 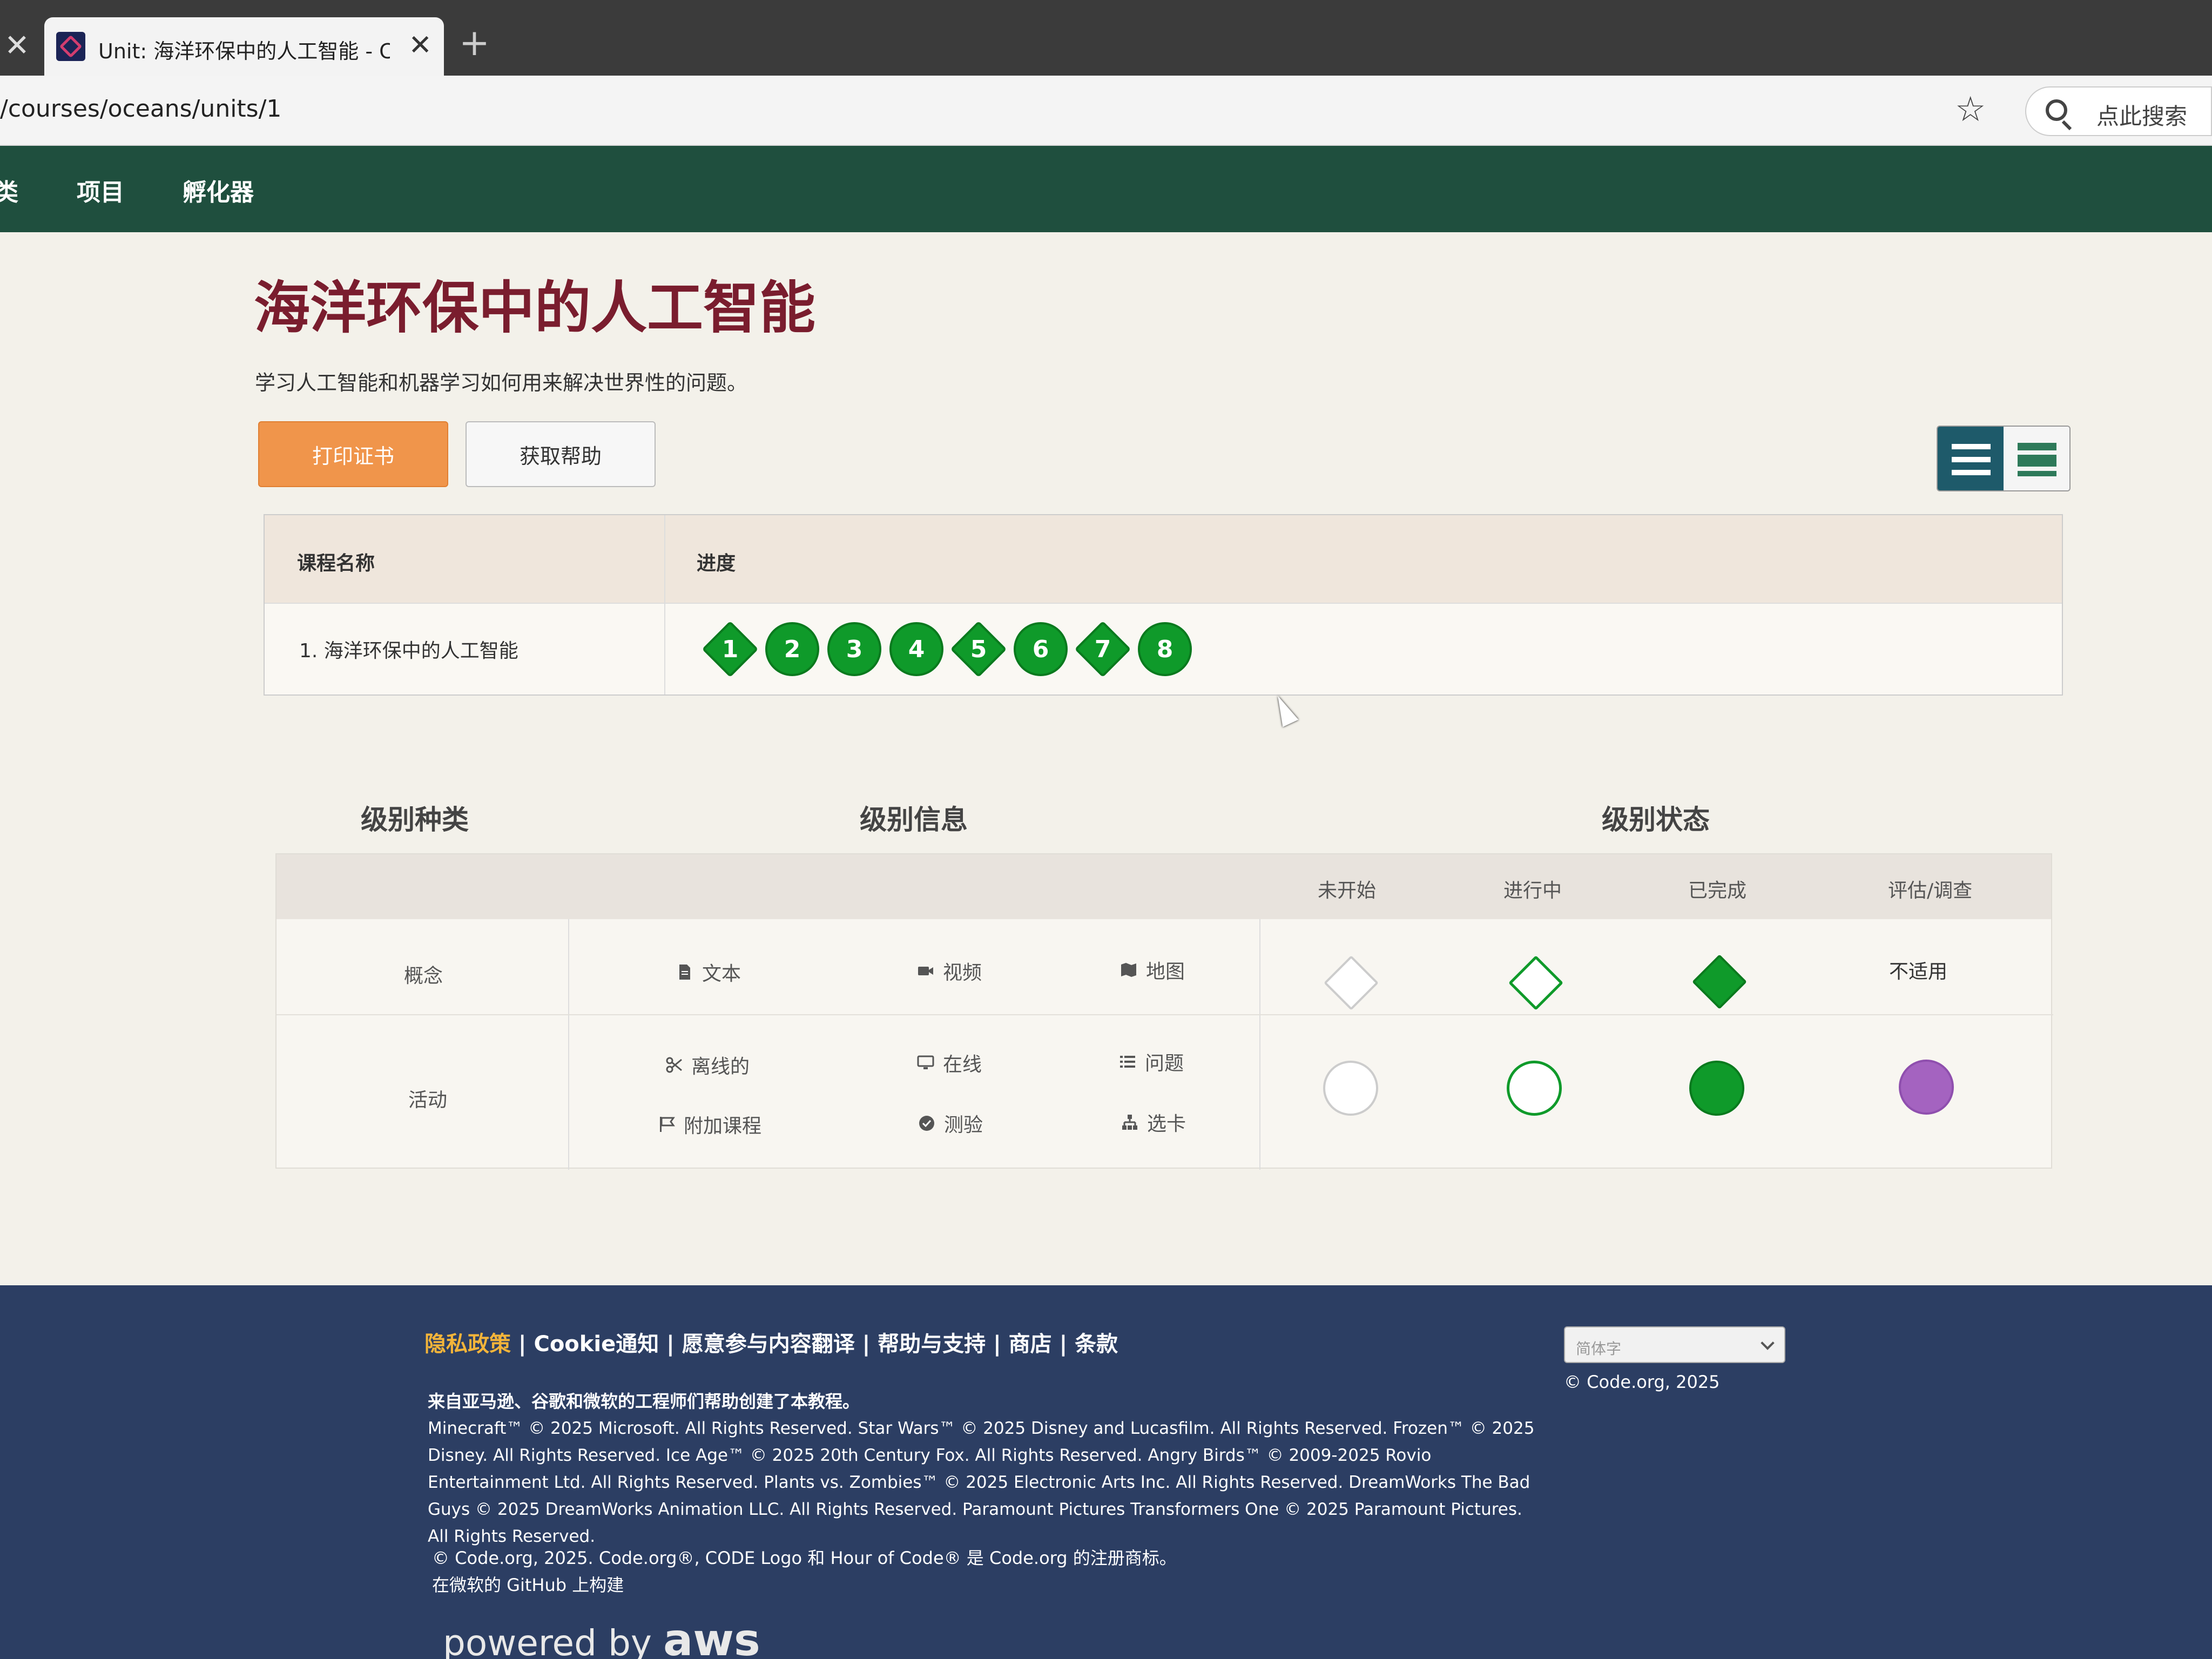 What do you see at coordinates (925, 971) in the screenshot?
I see `video-camera-icon` at bounding box center [925, 971].